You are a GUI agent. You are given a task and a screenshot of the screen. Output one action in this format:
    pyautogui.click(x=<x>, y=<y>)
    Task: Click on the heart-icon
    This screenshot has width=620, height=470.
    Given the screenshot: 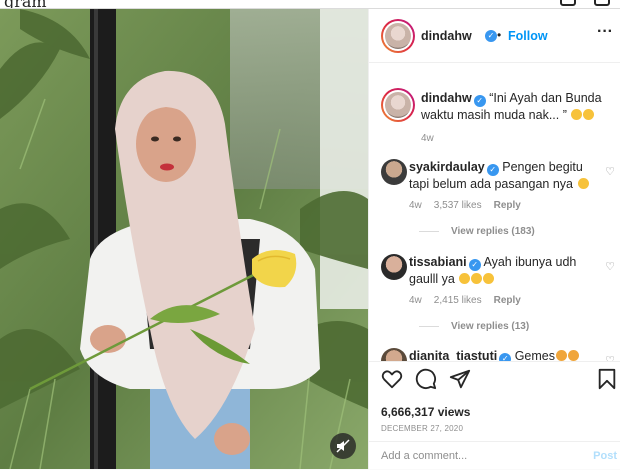 What is the action you would take?
    pyautogui.click(x=392, y=379)
    